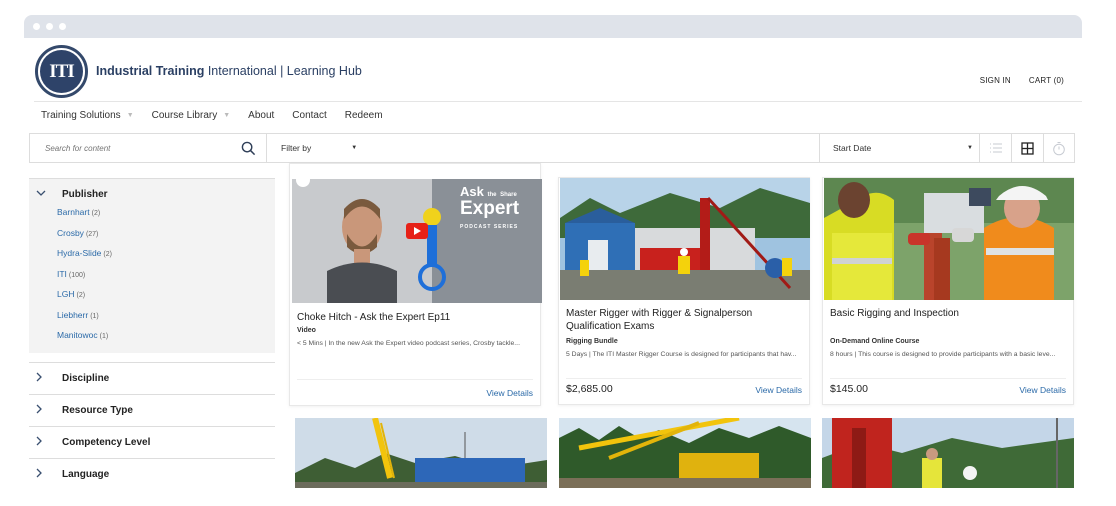  I want to click on publisher-name: ITI, so click(62, 273).